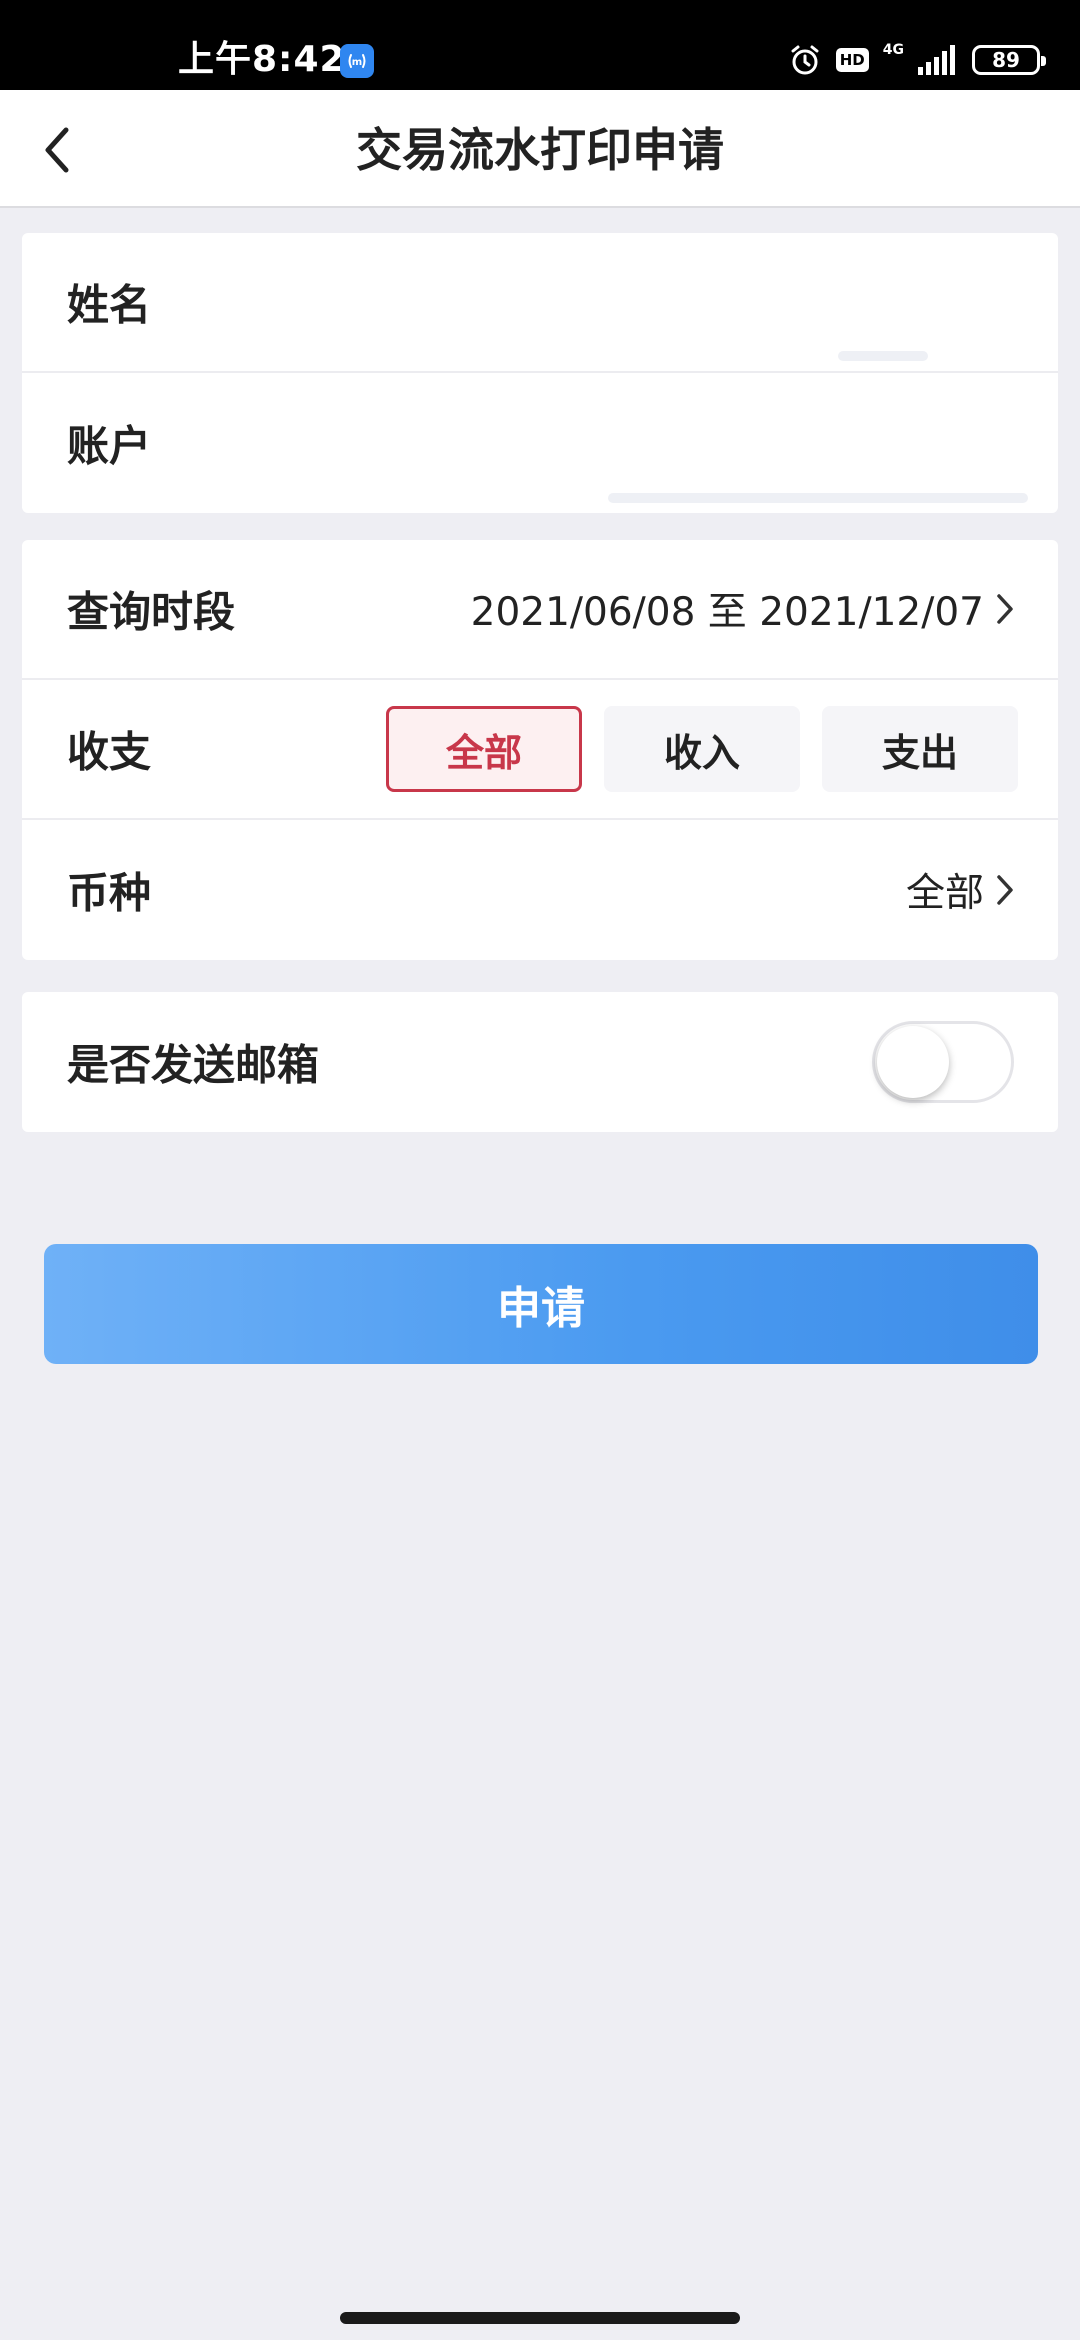 The width and height of the screenshot is (1080, 2340). Describe the element at coordinates (109, 446) in the screenshot. I see `account-label: 账户` at that location.